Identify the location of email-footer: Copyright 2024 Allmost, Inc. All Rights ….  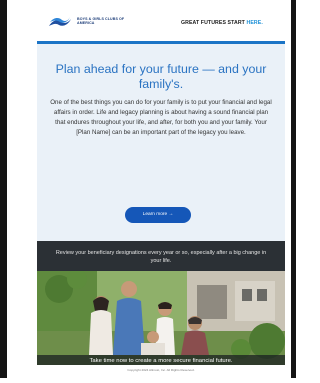
(161, 371).